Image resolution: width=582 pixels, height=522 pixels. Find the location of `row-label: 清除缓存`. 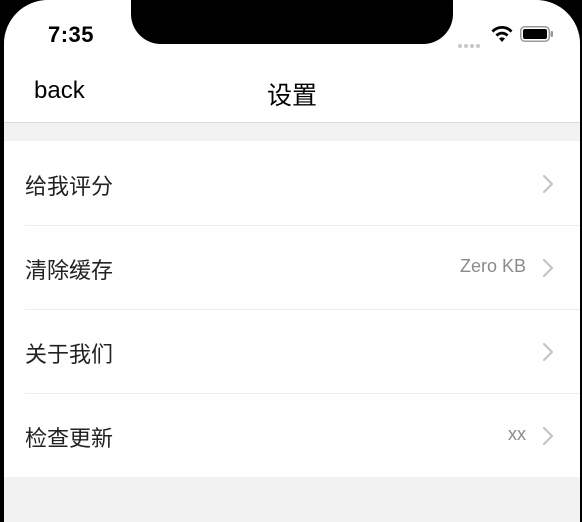

row-label: 清除缓存 is located at coordinates (69, 270).